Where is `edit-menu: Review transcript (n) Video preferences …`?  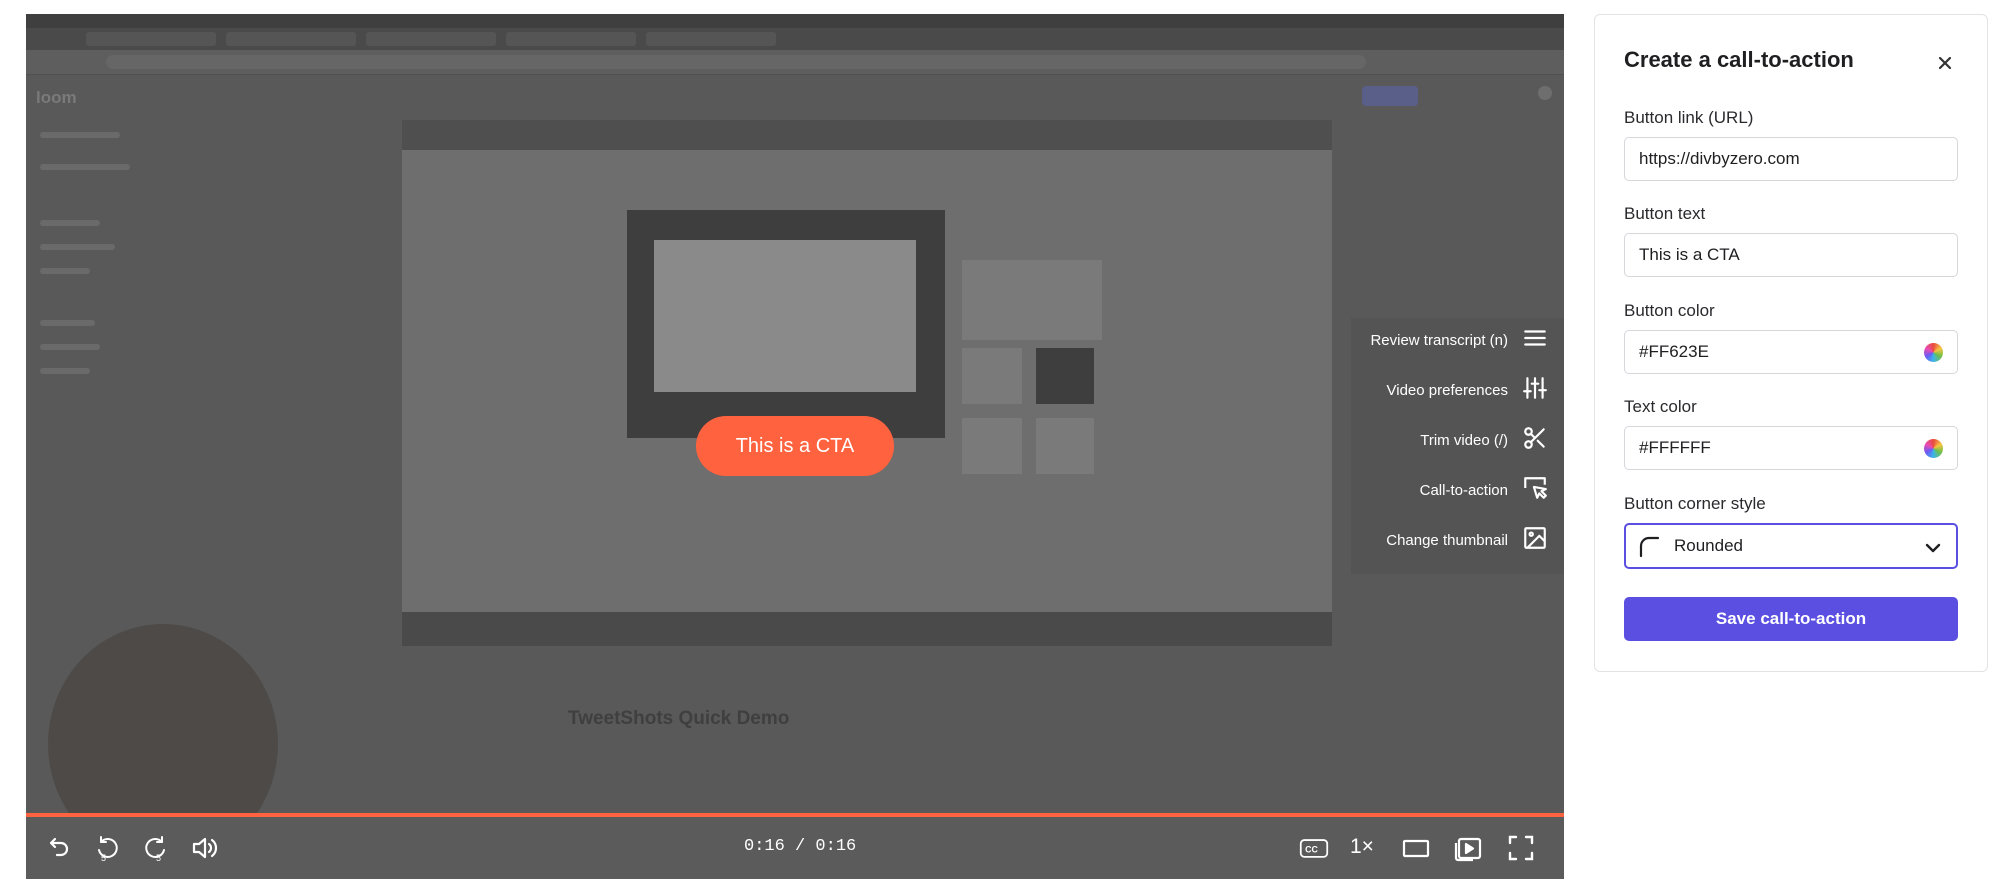 edit-menu: Review transcript (n) Video preferences … is located at coordinates (1457, 446).